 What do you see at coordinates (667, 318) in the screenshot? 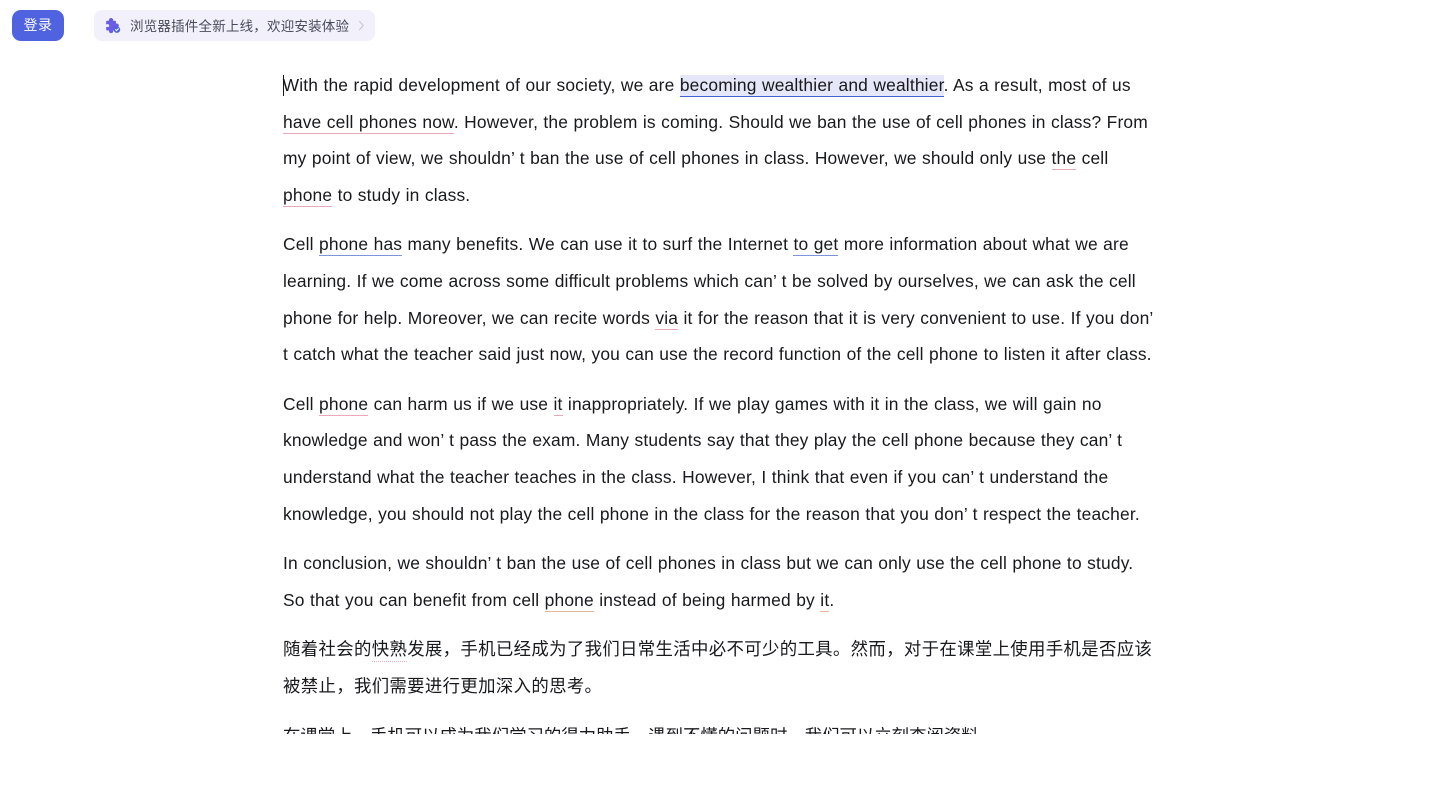
I see `grammar-error-underline: via` at bounding box center [667, 318].